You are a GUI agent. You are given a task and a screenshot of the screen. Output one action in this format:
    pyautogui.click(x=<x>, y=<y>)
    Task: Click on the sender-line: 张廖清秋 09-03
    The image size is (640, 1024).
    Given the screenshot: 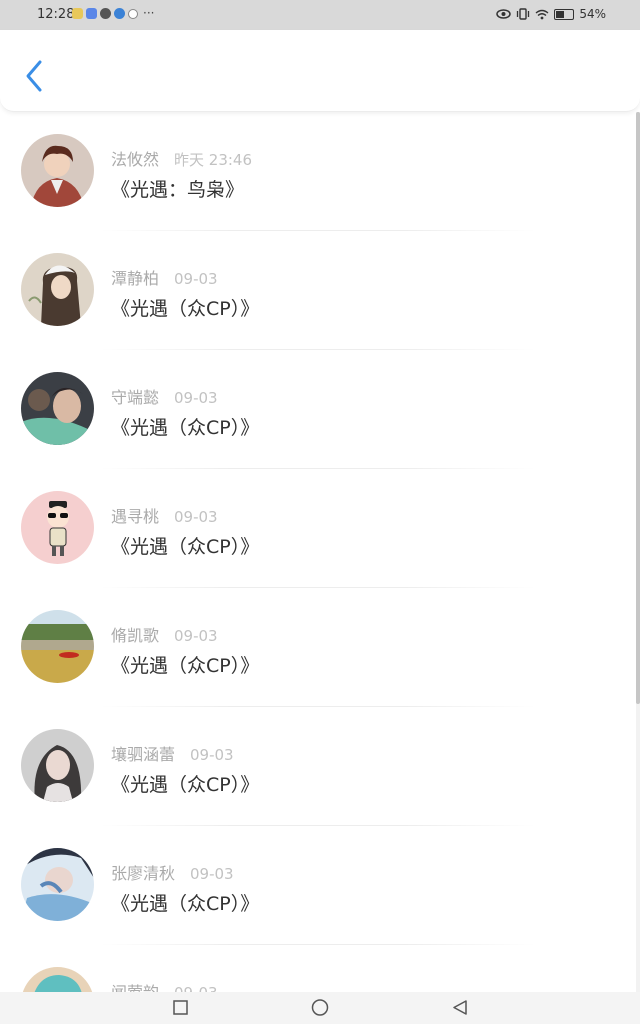 What is the action you would take?
    pyautogui.click(x=172, y=872)
    